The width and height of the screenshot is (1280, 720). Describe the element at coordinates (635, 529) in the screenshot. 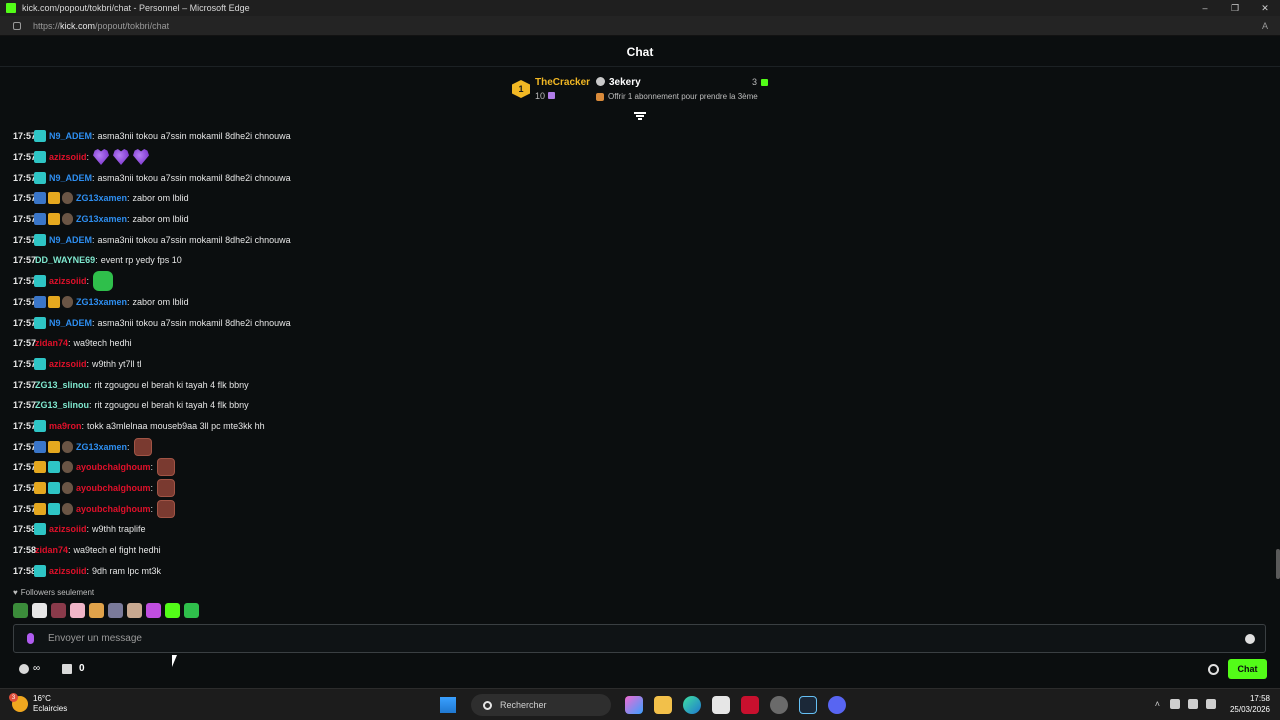

I see `chat-message: 17:58 azizsoiid: w9thh traplife` at that location.